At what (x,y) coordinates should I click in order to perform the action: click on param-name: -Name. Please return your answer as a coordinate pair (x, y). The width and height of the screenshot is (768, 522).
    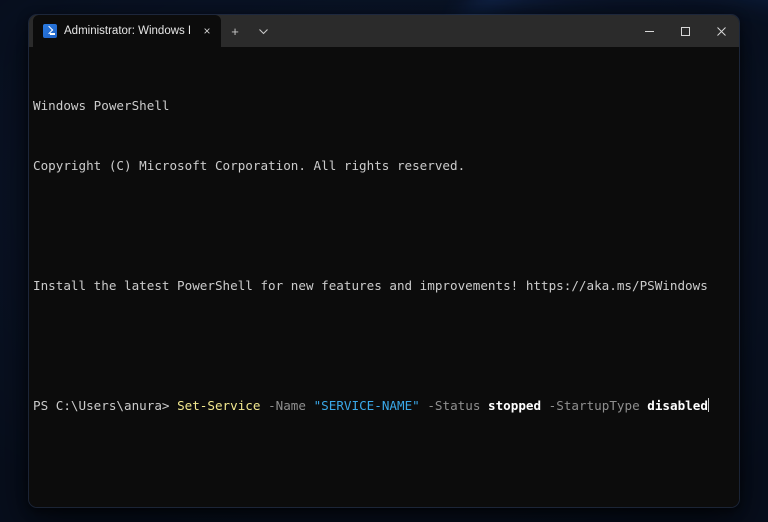
    Looking at the image, I should click on (287, 405).